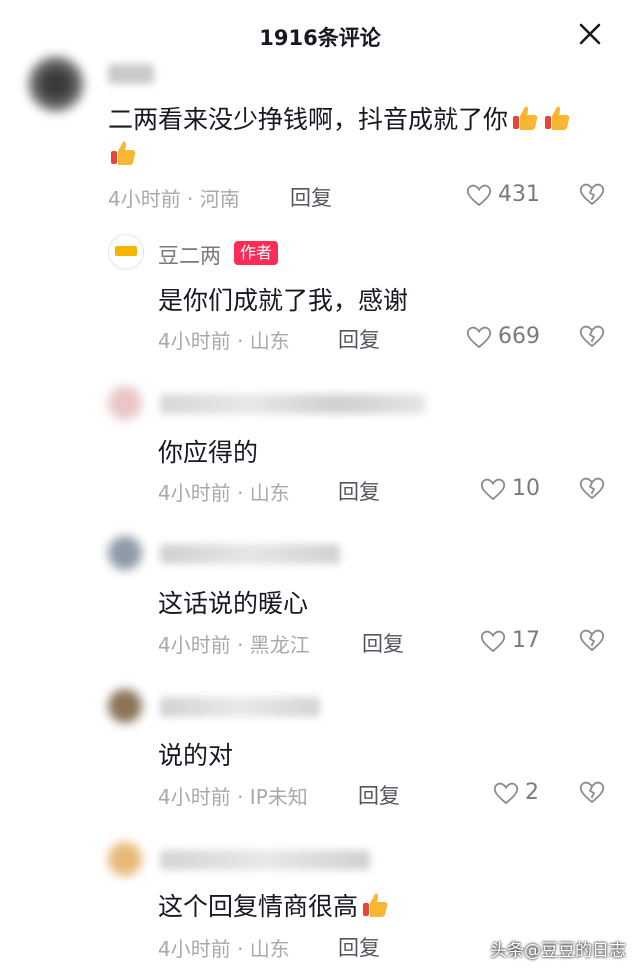  I want to click on comment-text: 二两看来没少挣钱啊，抖音成就了你, so click(340, 118).